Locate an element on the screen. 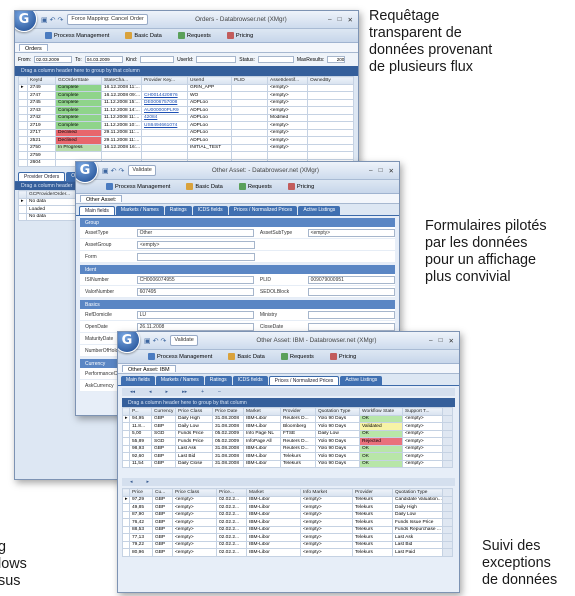  col-price-class: Price Class is located at coordinates (194, 411).